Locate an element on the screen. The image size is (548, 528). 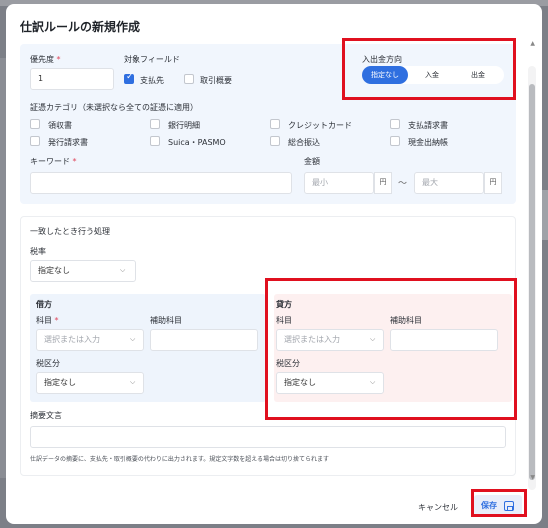
debit-account-label: 科目 * is located at coordinates (47, 320).